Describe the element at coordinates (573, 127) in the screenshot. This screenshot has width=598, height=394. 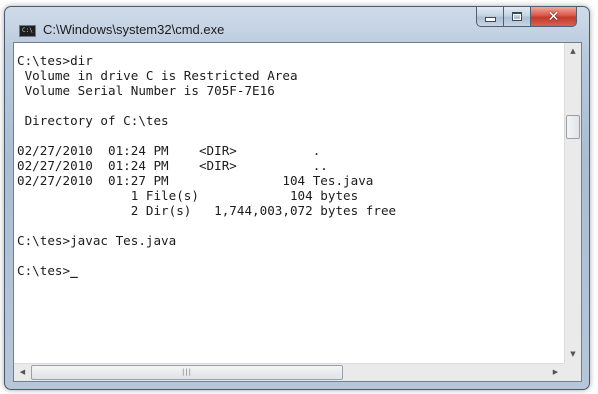
I see `vertical-scroll-thumb` at that location.